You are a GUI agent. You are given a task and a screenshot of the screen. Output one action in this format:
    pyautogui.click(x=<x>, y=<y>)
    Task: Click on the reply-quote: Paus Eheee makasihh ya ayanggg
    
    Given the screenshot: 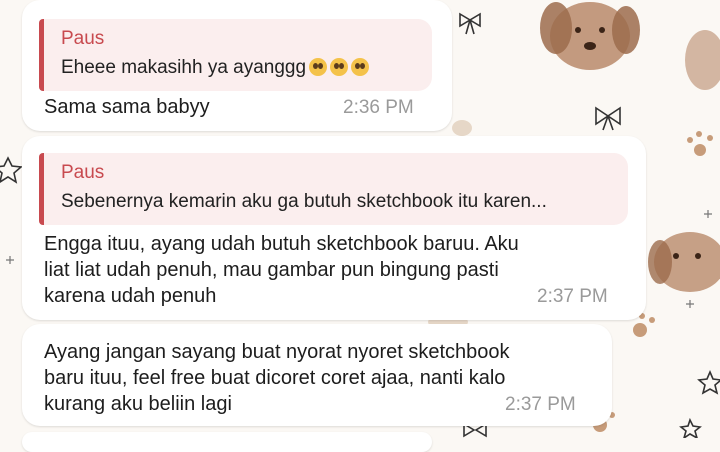 What is the action you would take?
    pyautogui.click(x=235, y=55)
    